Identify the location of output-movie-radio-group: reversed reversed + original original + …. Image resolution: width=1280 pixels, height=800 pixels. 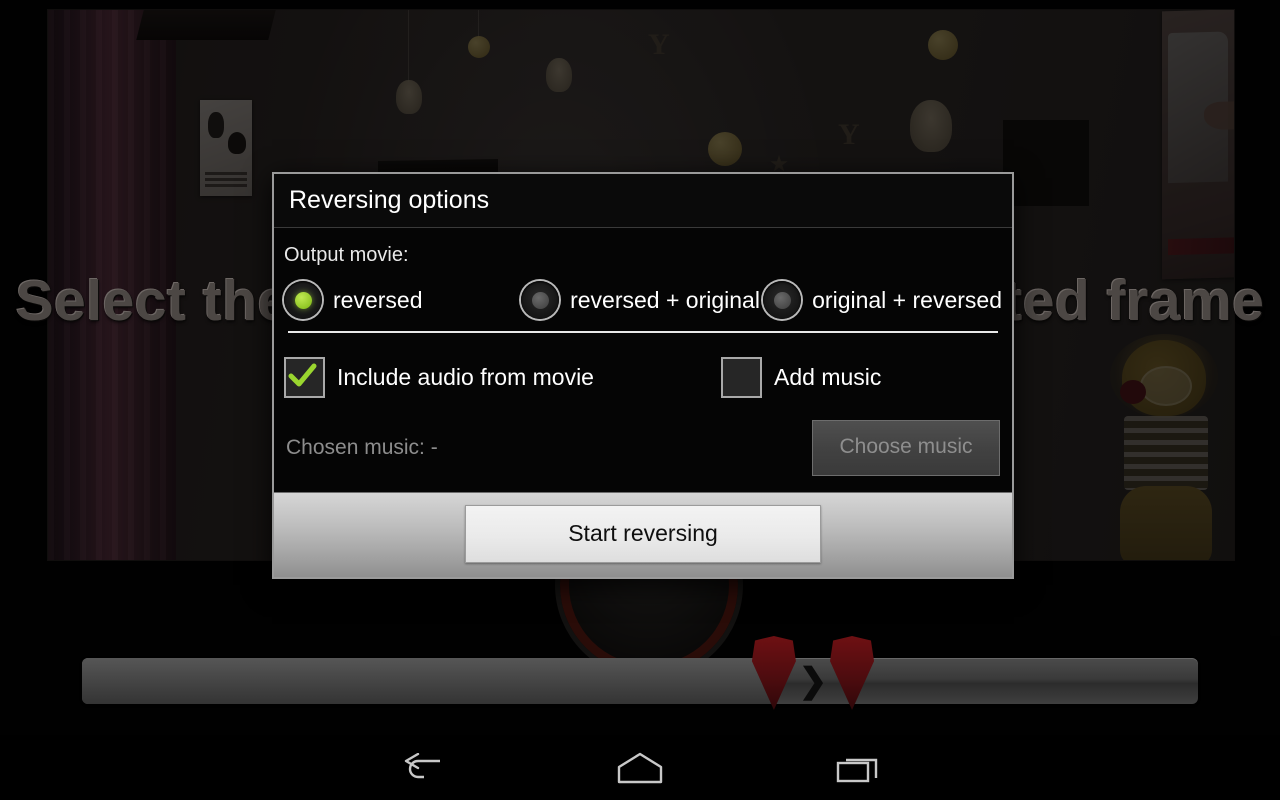
(643, 304).